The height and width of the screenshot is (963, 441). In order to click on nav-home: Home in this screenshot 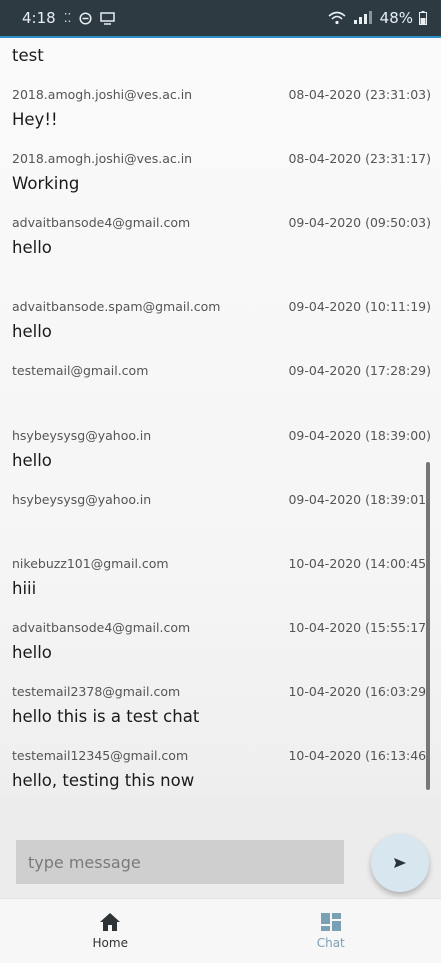, I will do `click(110, 931)`.